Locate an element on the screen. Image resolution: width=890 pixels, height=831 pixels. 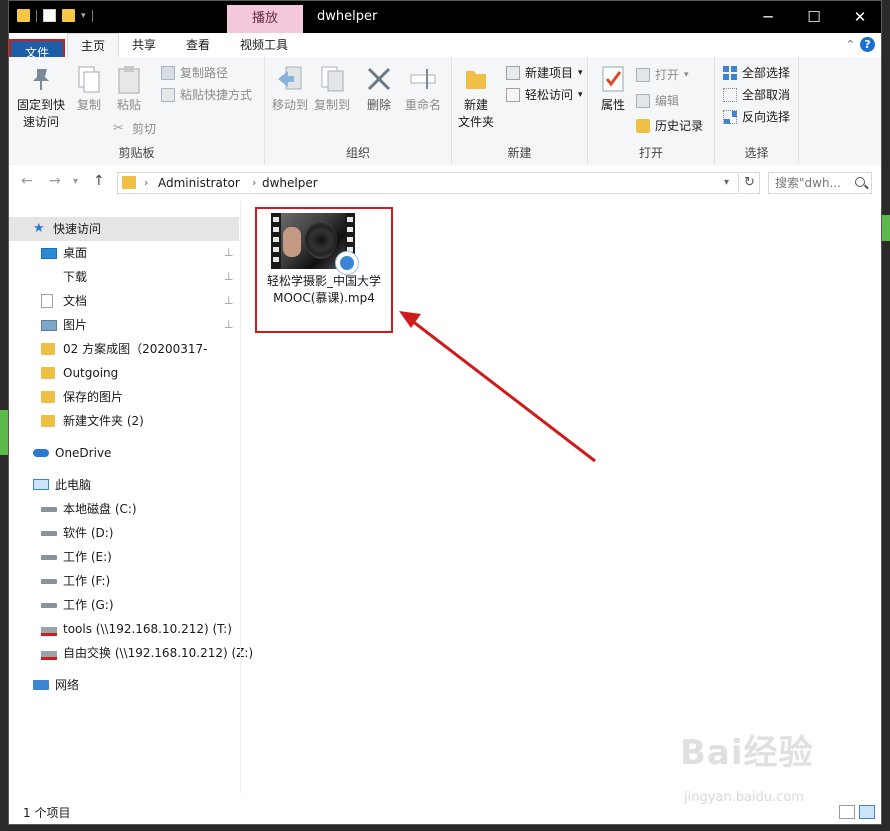
group-label-open: 打开 is located at coordinates (650, 153).